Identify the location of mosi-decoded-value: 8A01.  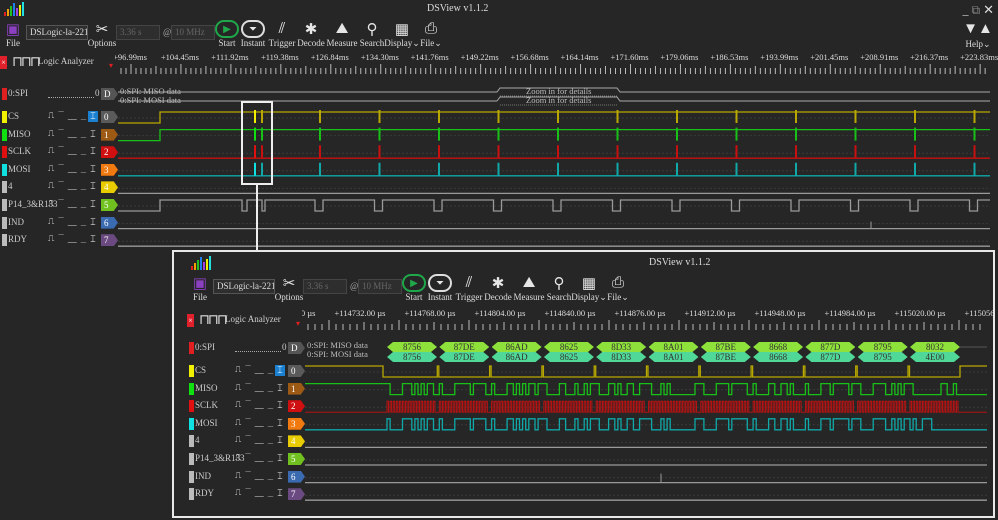
(674, 357).